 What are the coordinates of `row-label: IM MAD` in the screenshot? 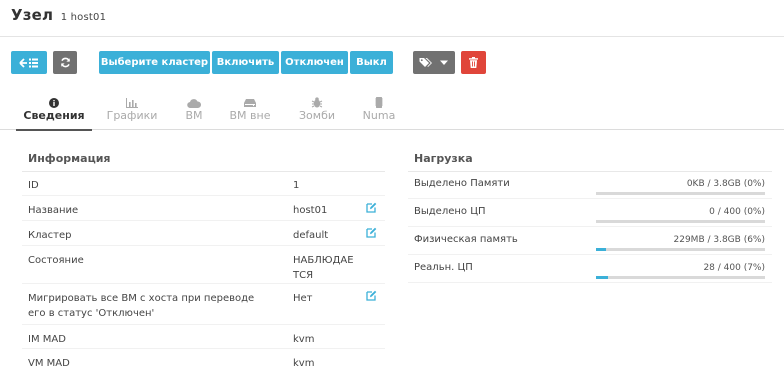 It's located at (47, 339).